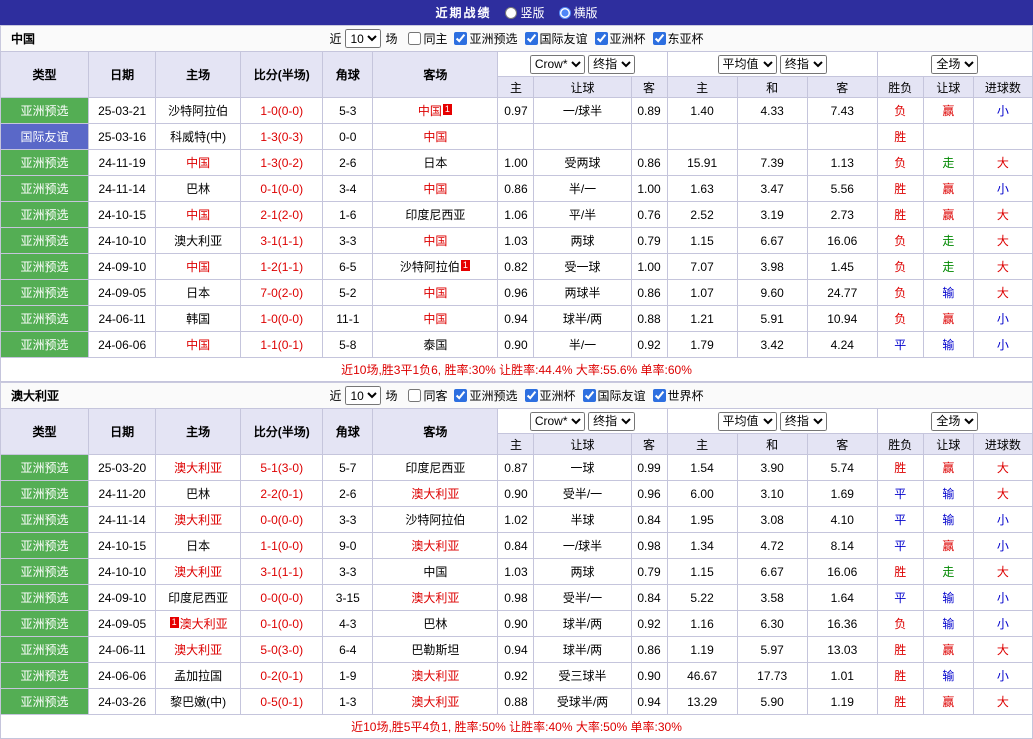 The width and height of the screenshot is (1033, 739). I want to click on match-score: 1-3(0-2), so click(282, 162).